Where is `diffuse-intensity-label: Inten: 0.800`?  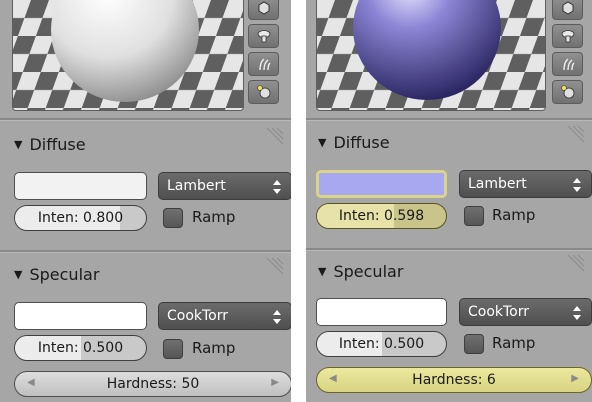 diffuse-intensity-label: Inten: 0.800 is located at coordinates (80, 218).